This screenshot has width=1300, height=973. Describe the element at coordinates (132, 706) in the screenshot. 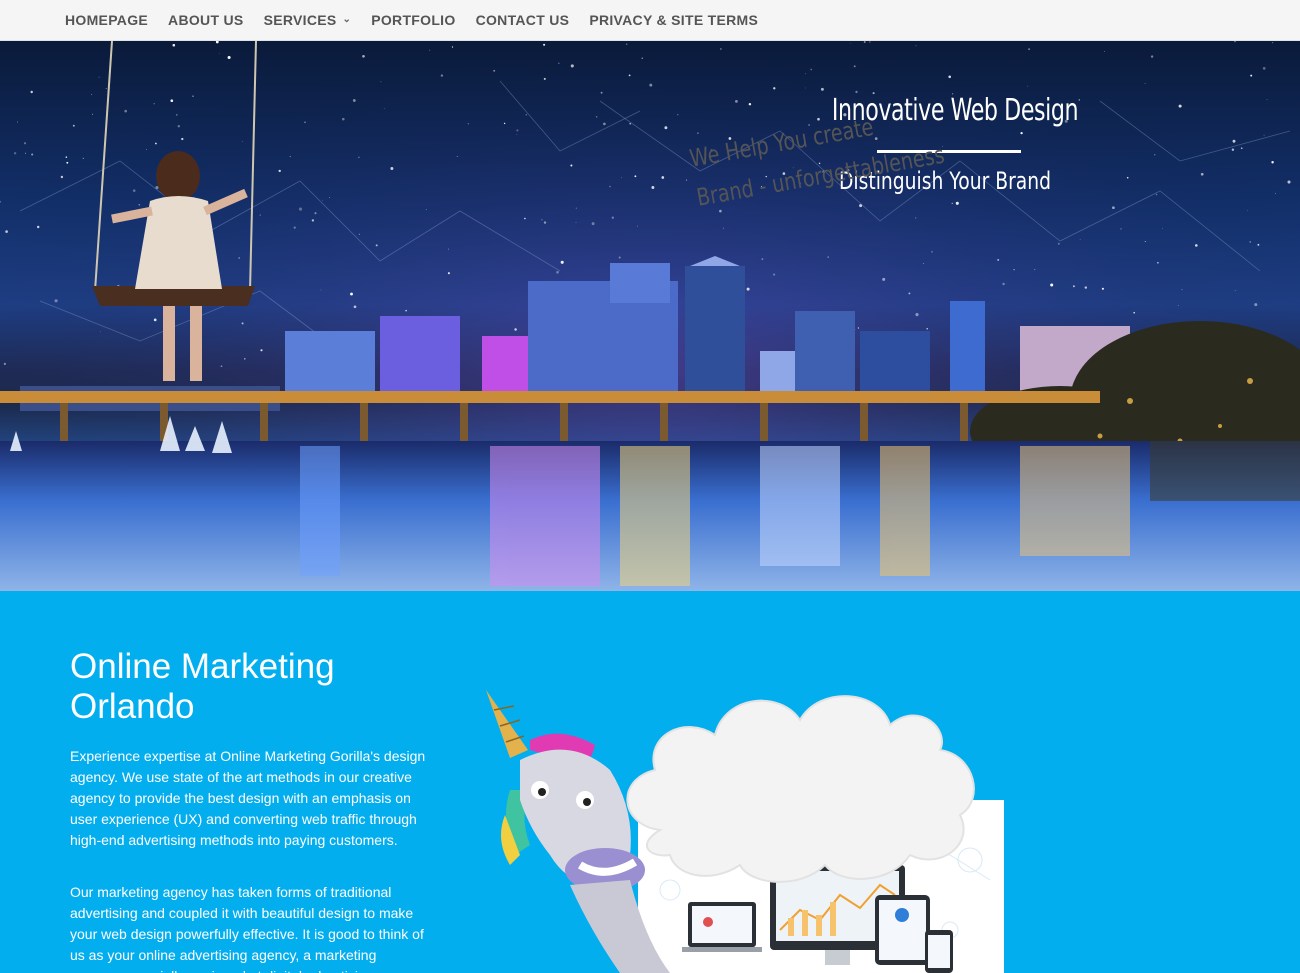

I see `section-title-line2: Orlando` at that location.